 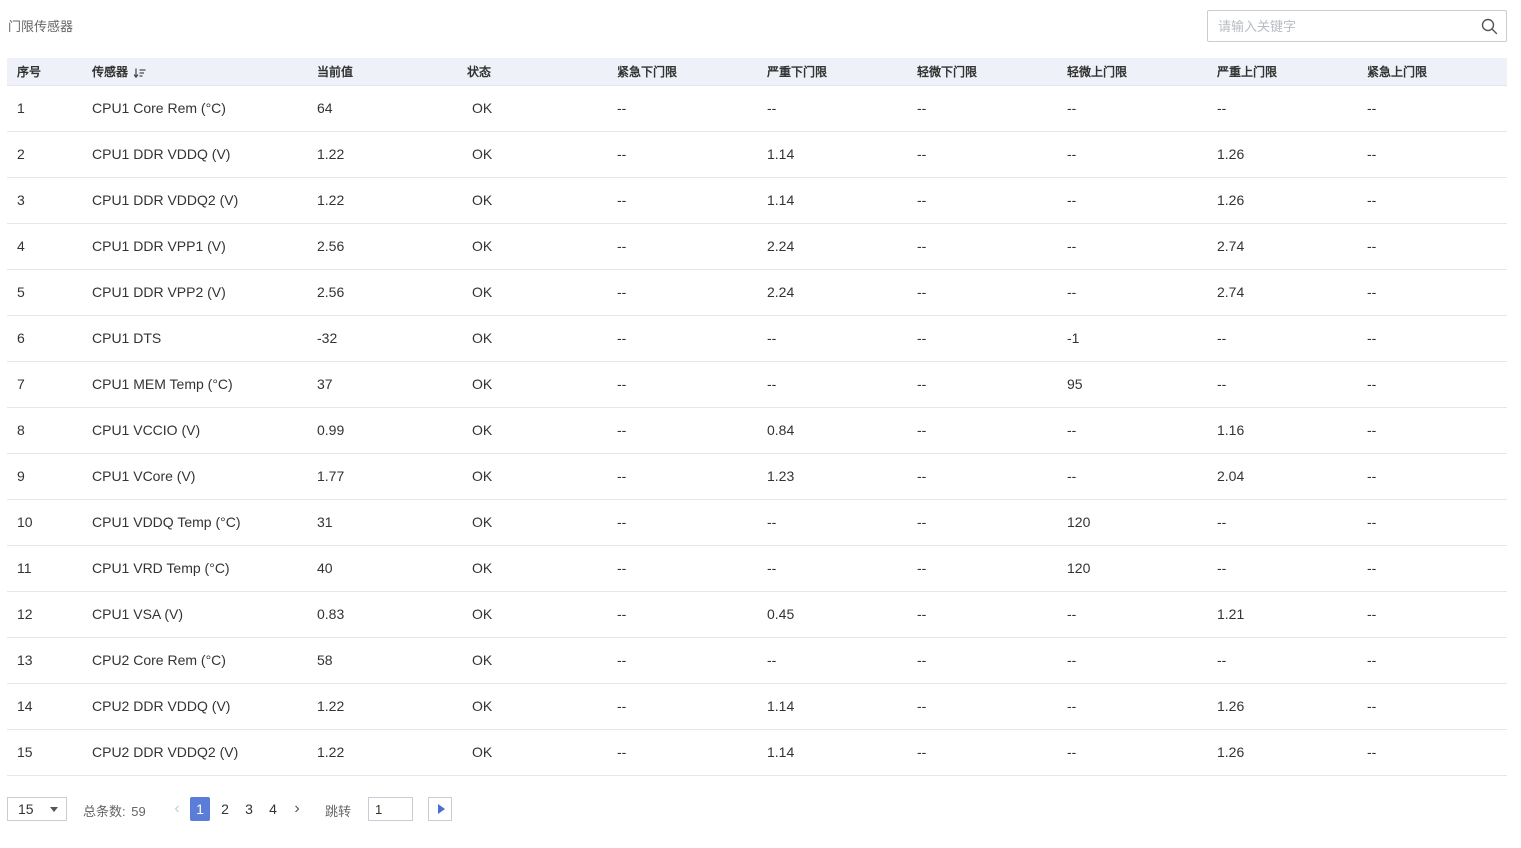 What do you see at coordinates (797, 71) in the screenshot?
I see `column-header-major-lower: 严重下门限` at bounding box center [797, 71].